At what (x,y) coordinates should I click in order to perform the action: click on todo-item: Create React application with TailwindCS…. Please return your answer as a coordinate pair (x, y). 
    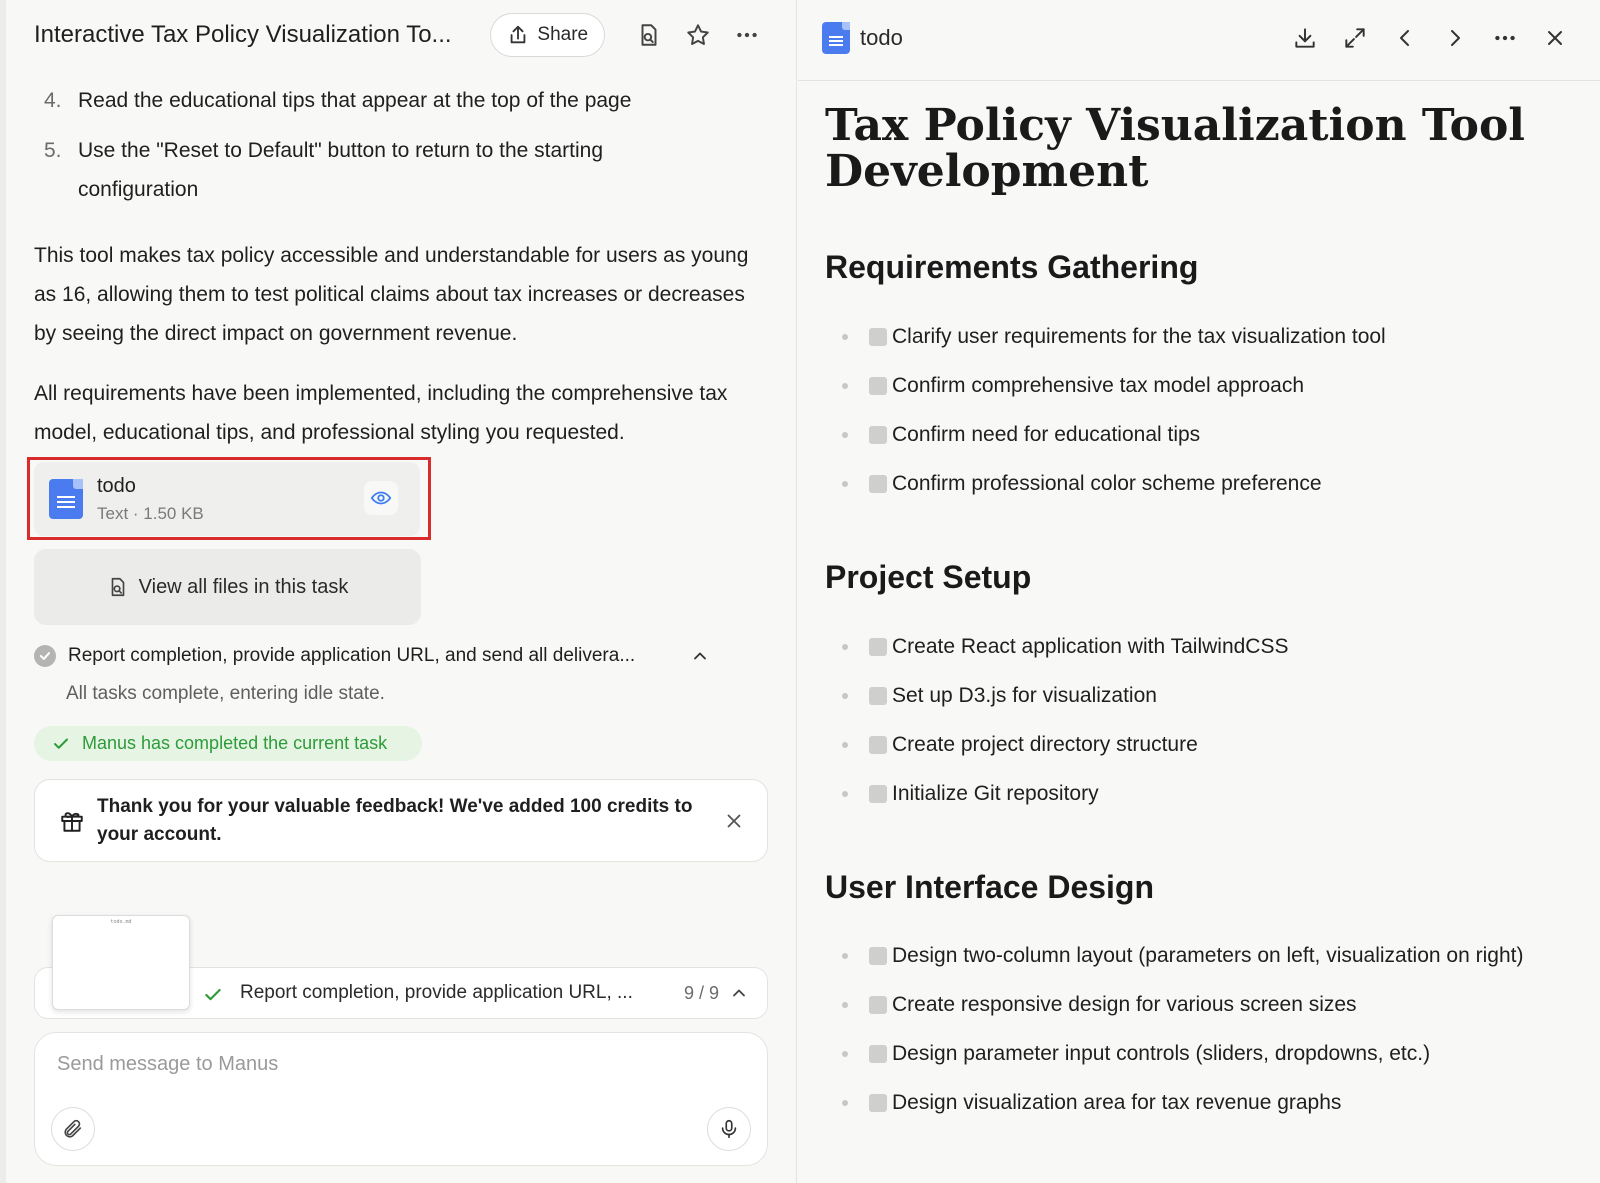
    Looking at the image, I should click on (1202, 647).